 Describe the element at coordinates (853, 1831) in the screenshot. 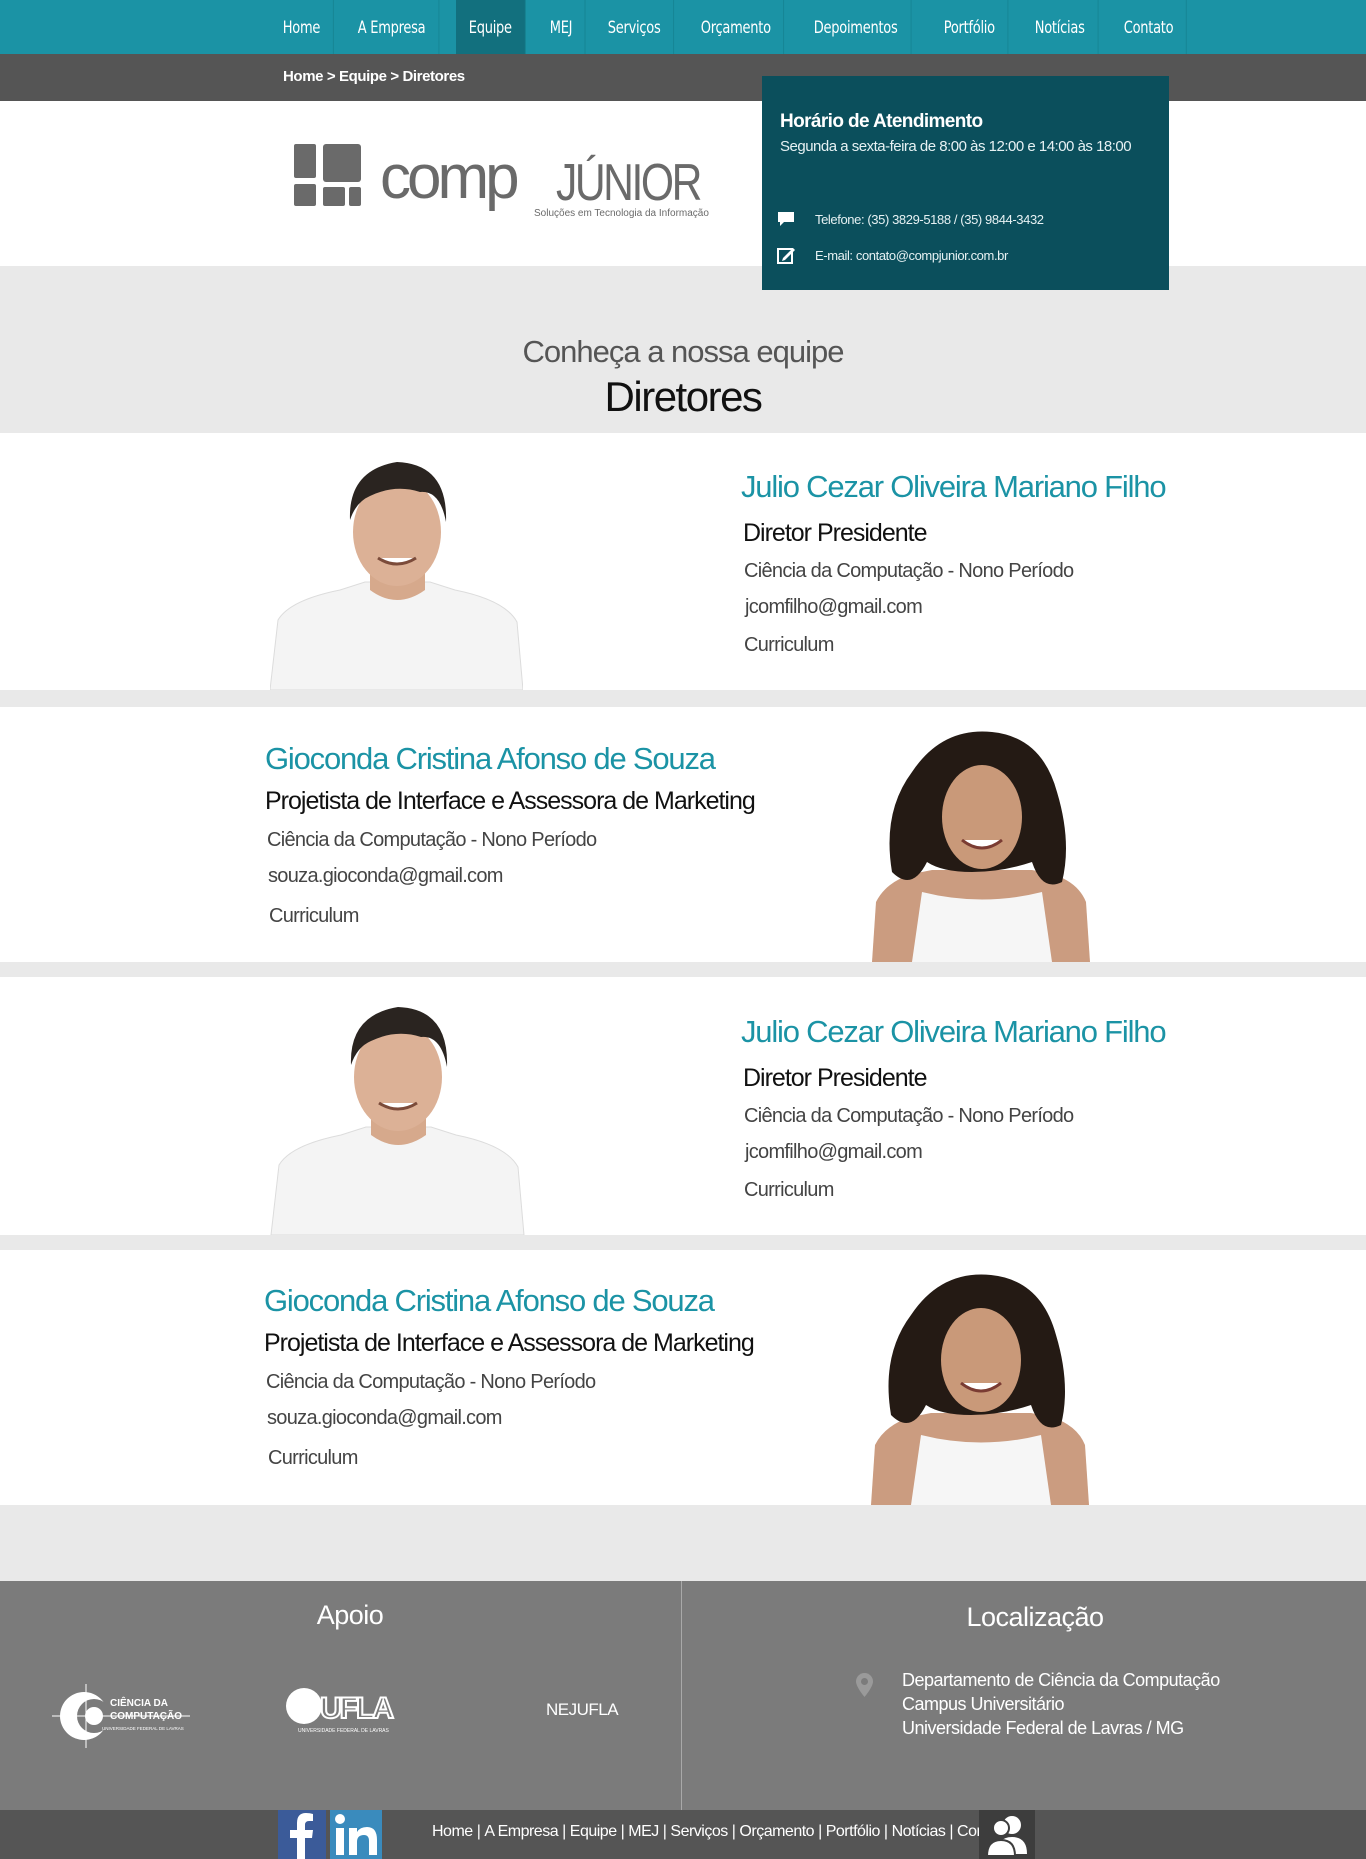

I see `bottom-link-portf-lio: Portfólio` at that location.